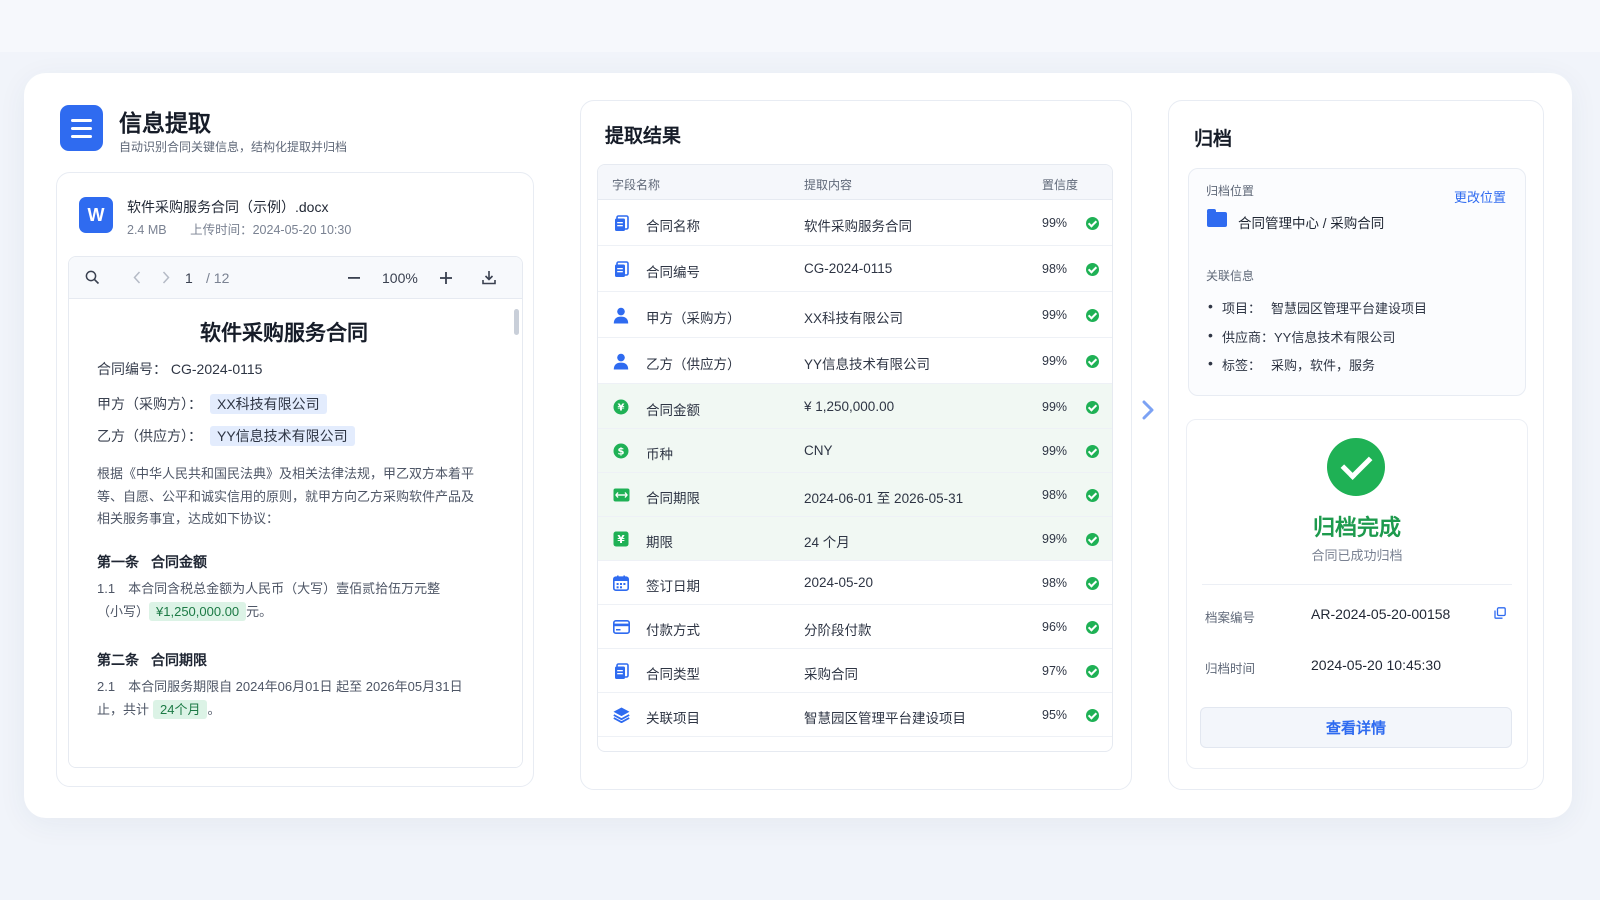 The height and width of the screenshot is (900, 1600). I want to click on table-row: ¥ 合同金额 ¥ 1,250,000.00 99%, so click(855, 406).